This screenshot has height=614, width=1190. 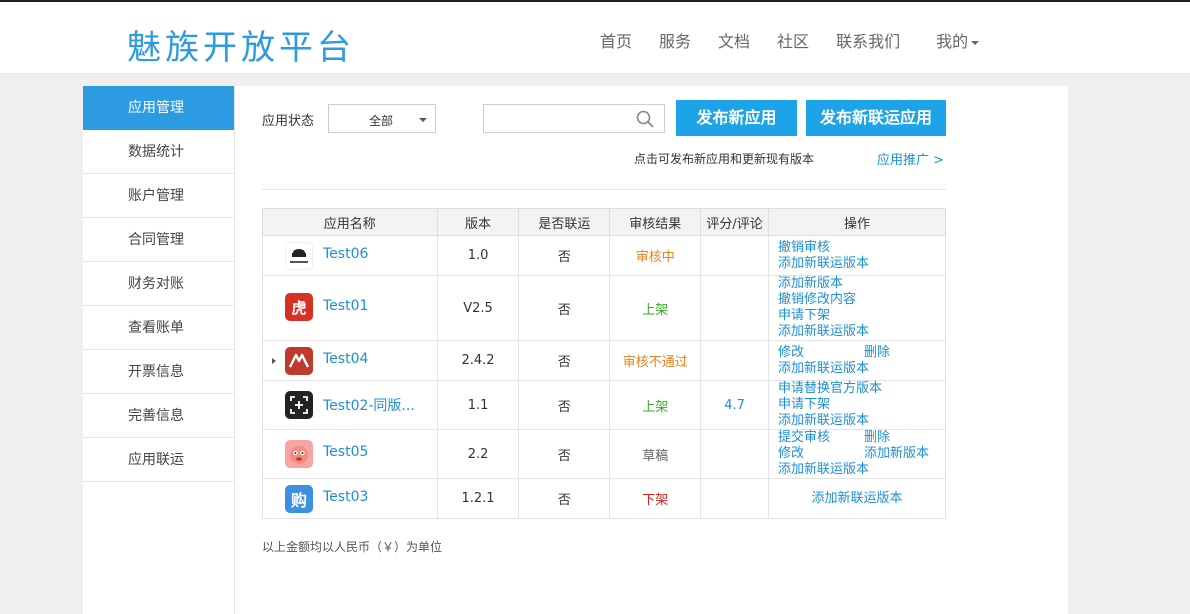 What do you see at coordinates (736, 118) in the screenshot?
I see `publish-new-app-button: 发布新应用` at bounding box center [736, 118].